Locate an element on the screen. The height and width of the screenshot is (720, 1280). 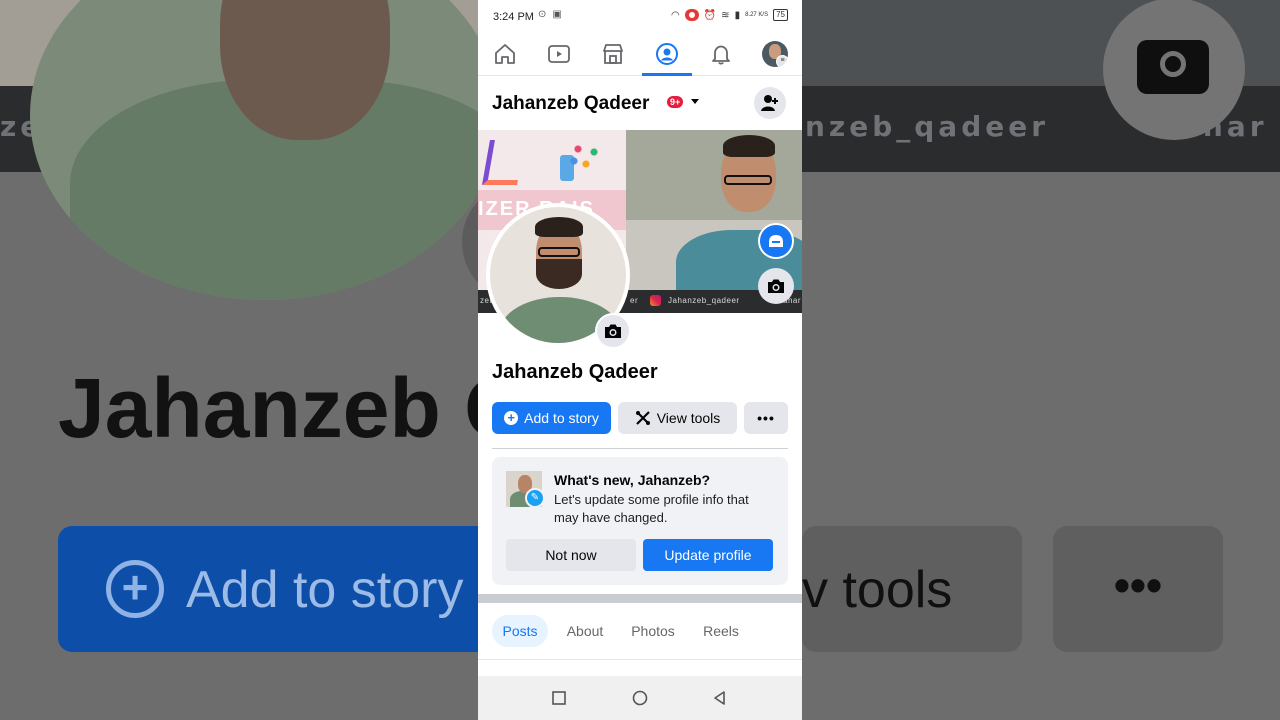
top-navigation: ≡ is located at coordinates (640, 54).